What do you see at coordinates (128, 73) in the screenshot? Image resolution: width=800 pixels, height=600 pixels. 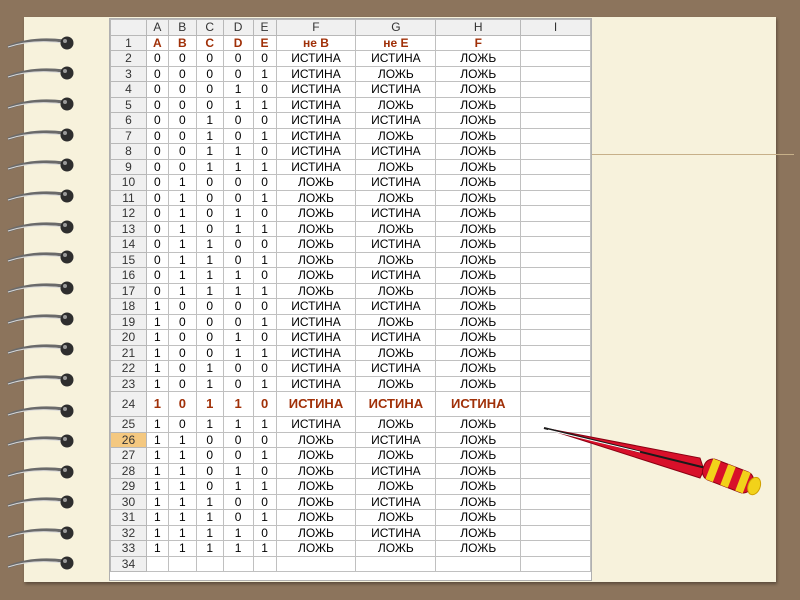 I see `row-header: 3` at bounding box center [128, 73].